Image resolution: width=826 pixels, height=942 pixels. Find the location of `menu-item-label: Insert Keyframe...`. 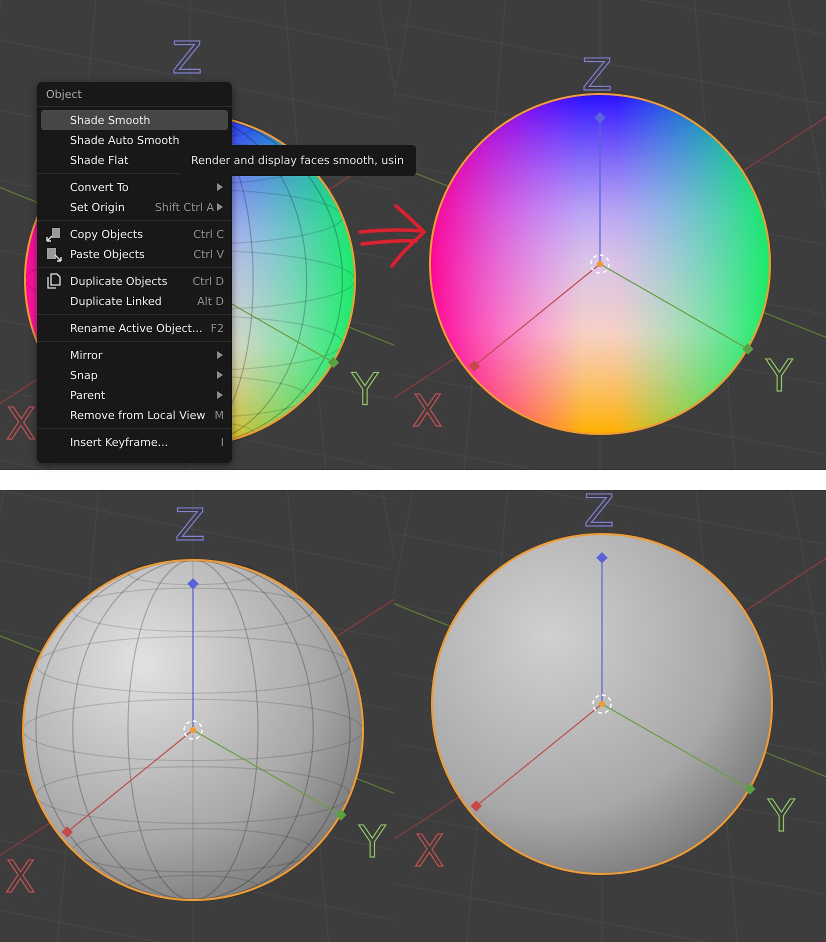

menu-item-label: Insert Keyframe... is located at coordinates (119, 442).